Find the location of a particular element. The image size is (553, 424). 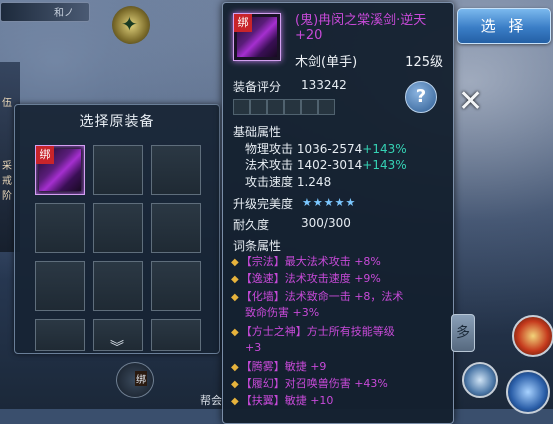

affix-row: ◆ 【扶翼】敏捷 +10 is located at coordinates (282, 400).